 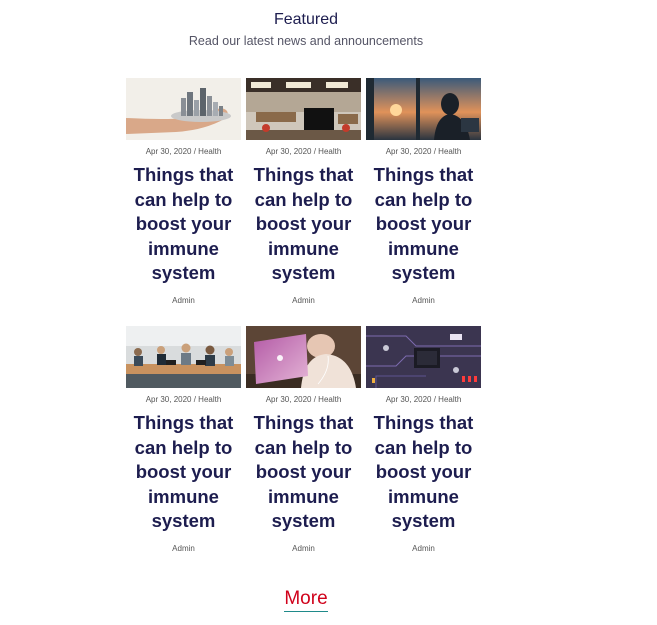 I want to click on more-link: More, so click(x=306, y=600).